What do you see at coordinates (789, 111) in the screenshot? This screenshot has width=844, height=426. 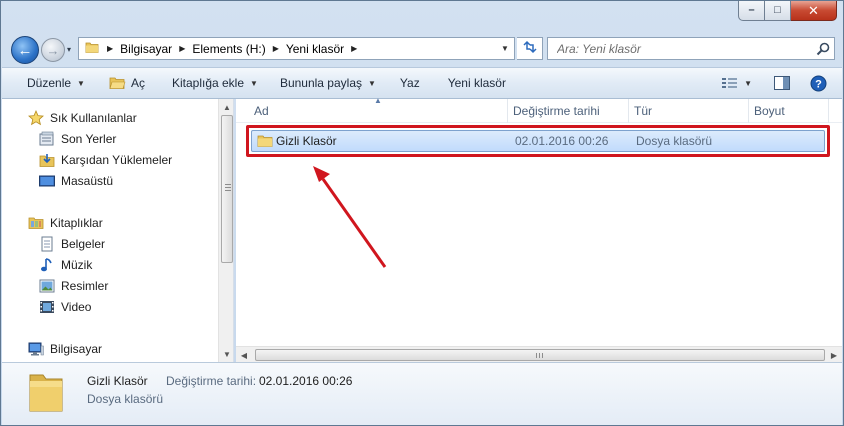 I see `column-header-size: Boyut` at bounding box center [789, 111].